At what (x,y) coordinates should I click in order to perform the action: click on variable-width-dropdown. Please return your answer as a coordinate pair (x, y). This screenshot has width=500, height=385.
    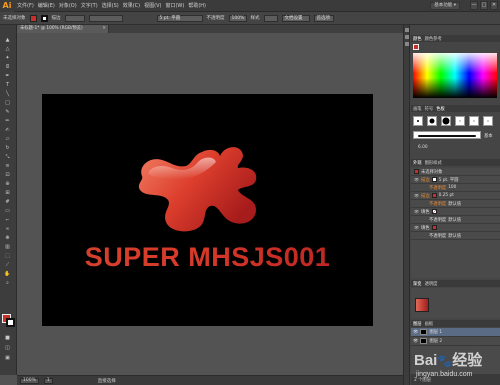
    Looking at the image, I should click on (105, 18).